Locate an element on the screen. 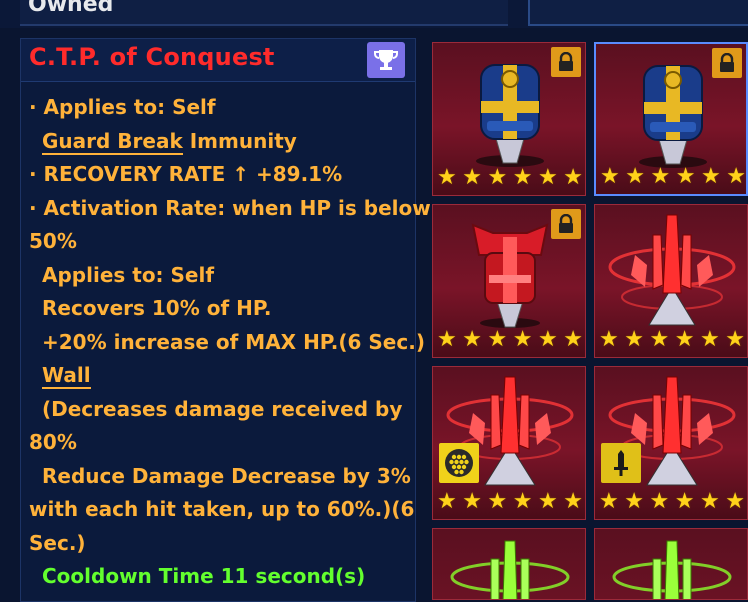  shield-grid-icon is located at coordinates (459, 463).